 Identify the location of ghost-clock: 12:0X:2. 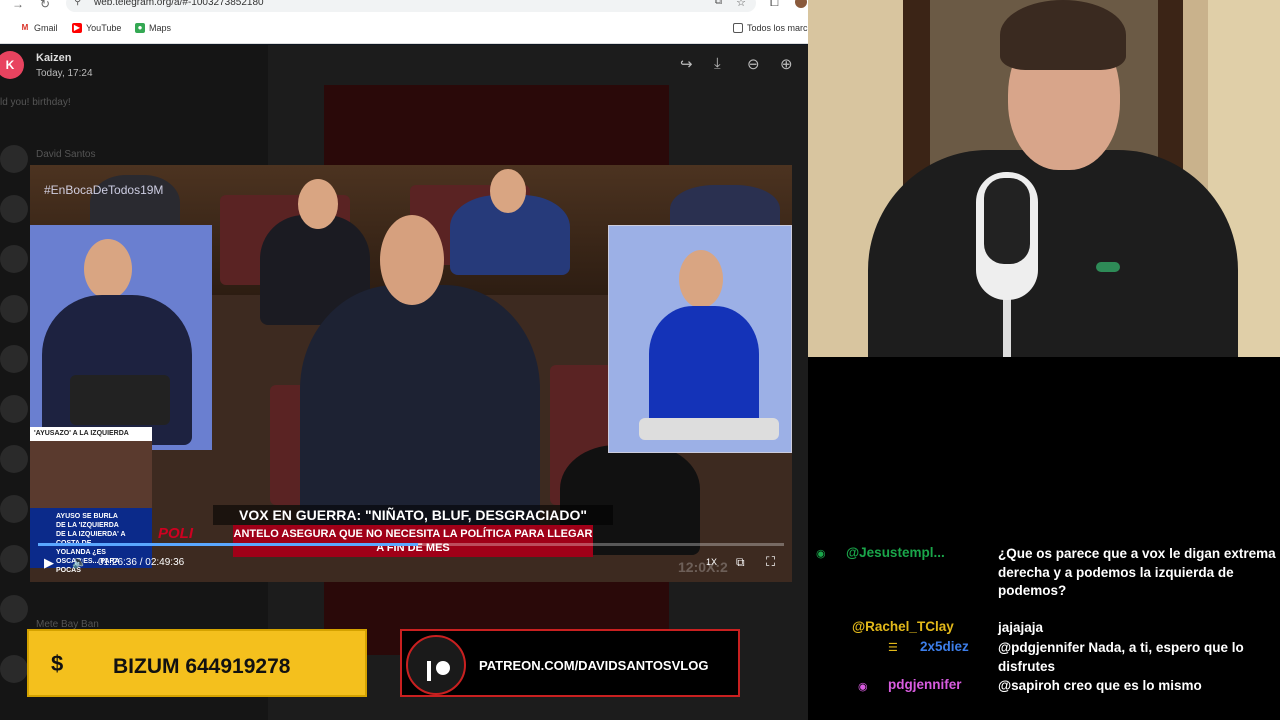
(703, 567).